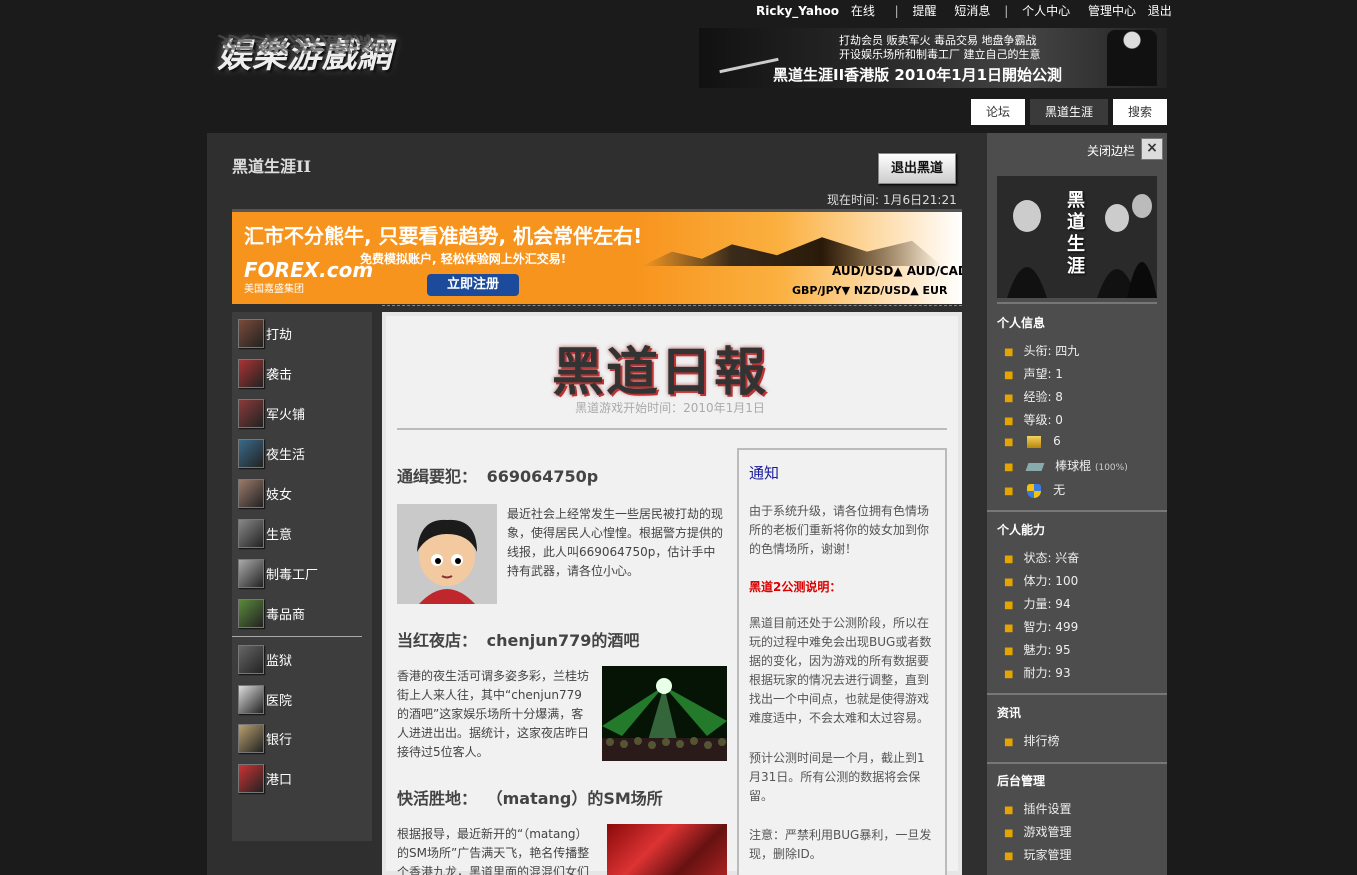 This screenshot has height=875, width=1357. What do you see at coordinates (797, 11) in the screenshot?
I see `username-link: Ricky_Yahoo` at bounding box center [797, 11].